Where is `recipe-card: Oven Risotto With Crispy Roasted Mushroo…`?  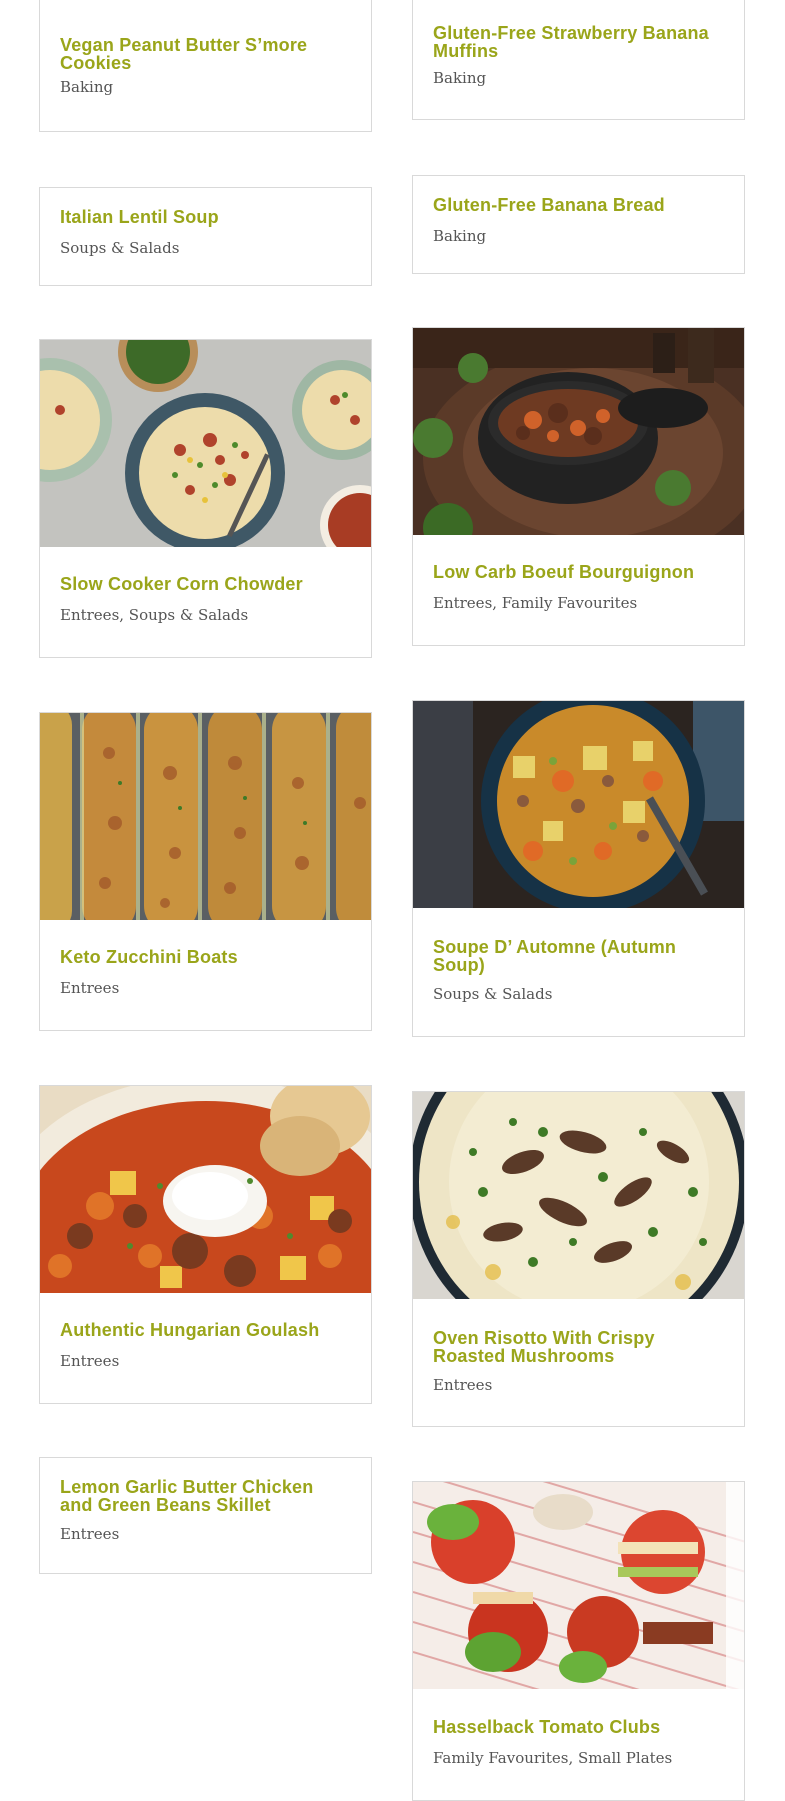
recipe-card: Oven Risotto With Crispy Roasted Mushroo… is located at coordinates (578, 1259).